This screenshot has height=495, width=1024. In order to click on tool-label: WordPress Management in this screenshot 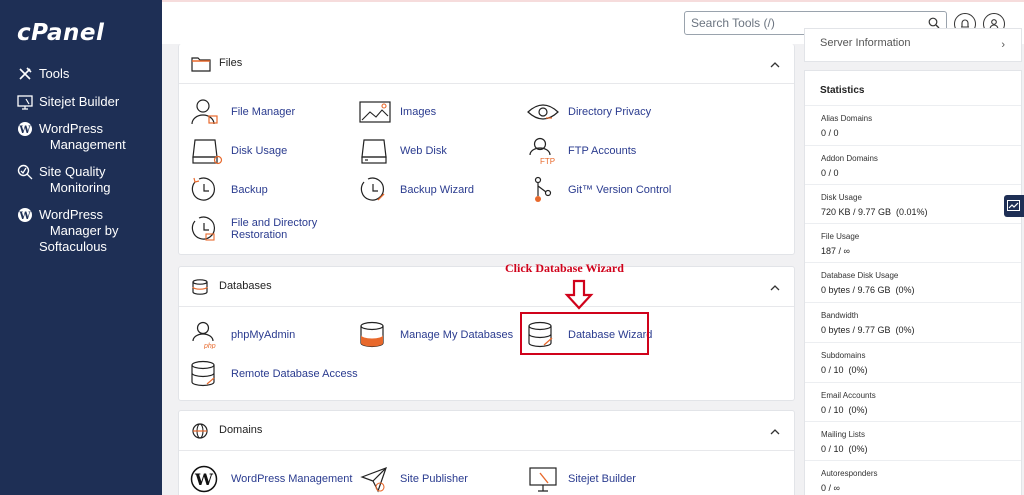, I will do `click(292, 479)`.